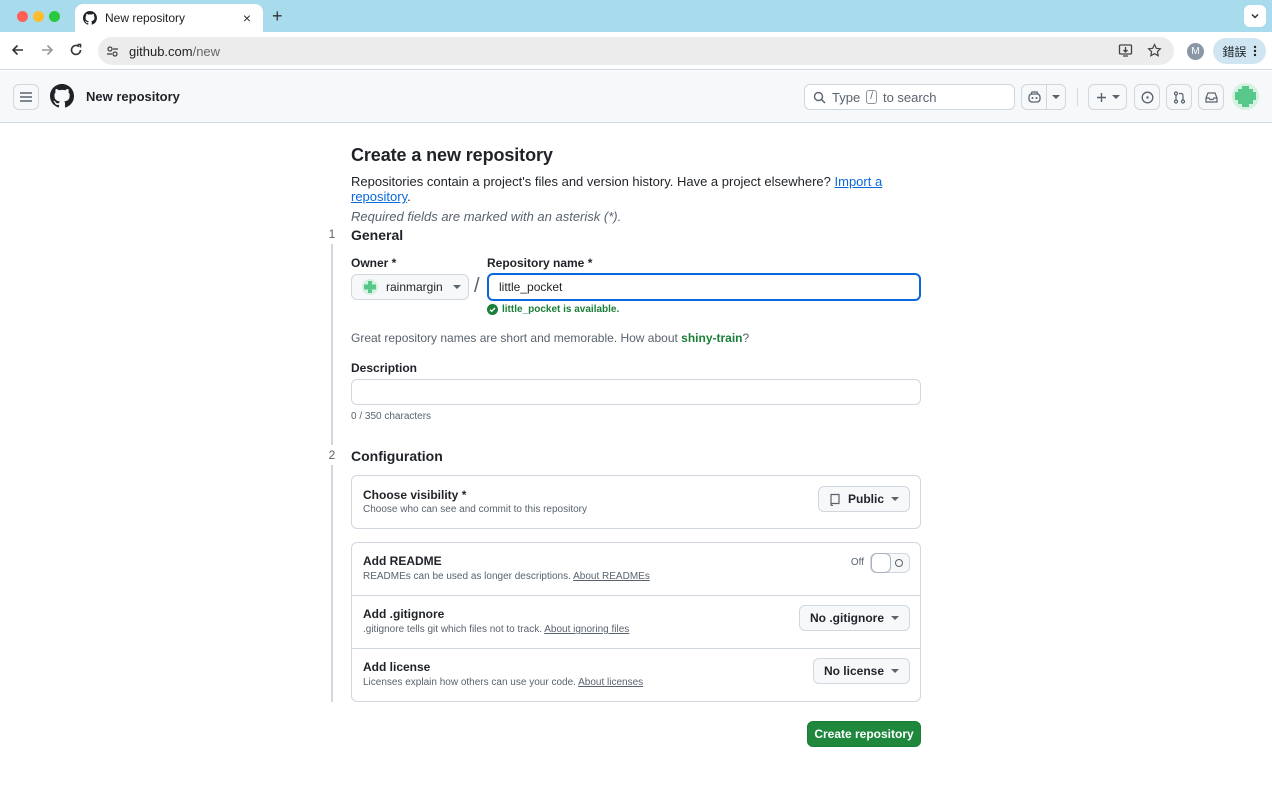  Describe the element at coordinates (847, 618) in the screenshot. I see `gitignore-value: No .gitignore` at that location.